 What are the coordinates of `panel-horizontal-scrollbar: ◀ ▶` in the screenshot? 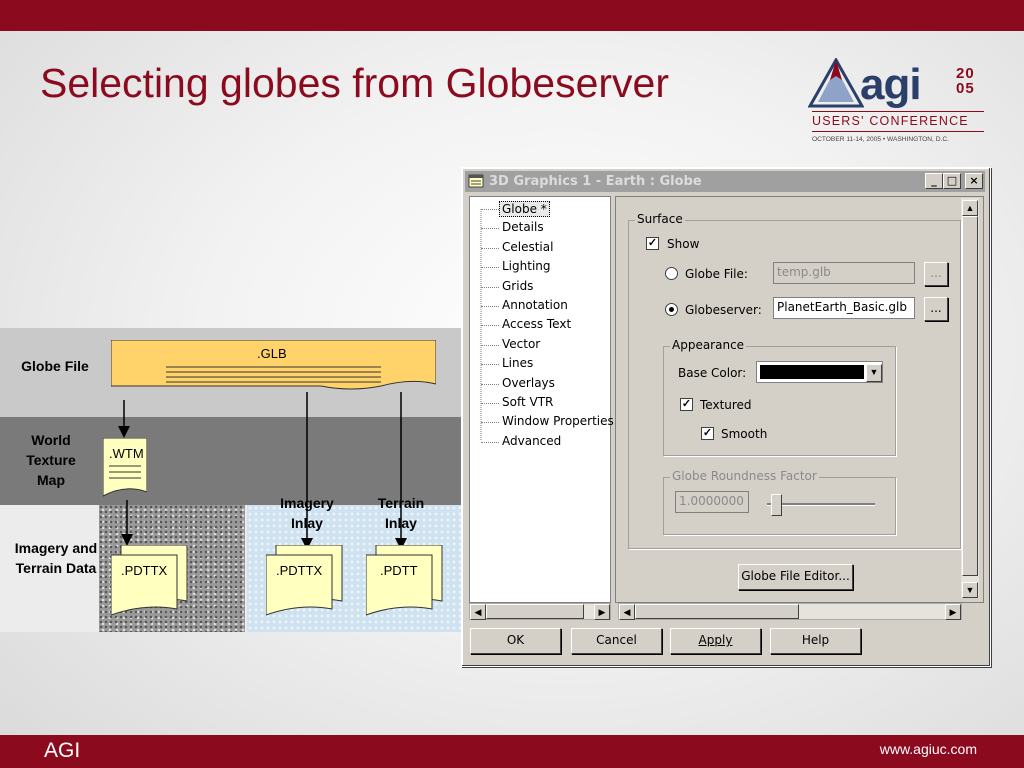 It's located at (790, 611).